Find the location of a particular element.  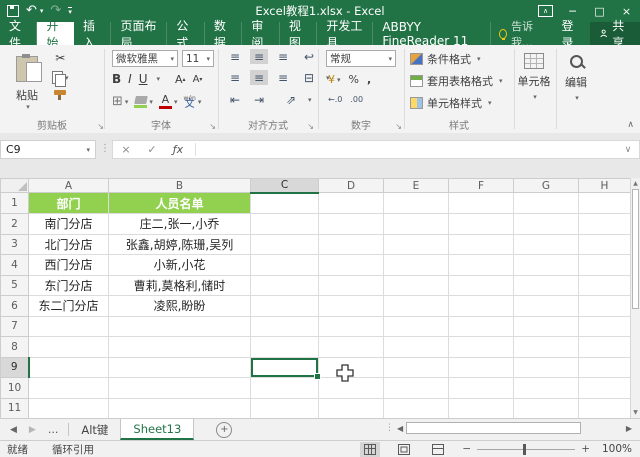

tab-home: 开始 is located at coordinates (55, 34).